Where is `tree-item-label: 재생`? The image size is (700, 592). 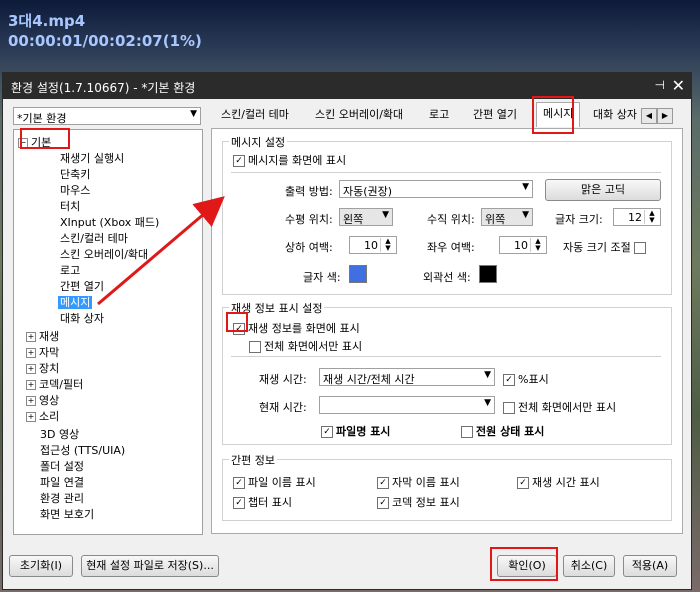
tree-item-label: 재생 is located at coordinates (49, 336).